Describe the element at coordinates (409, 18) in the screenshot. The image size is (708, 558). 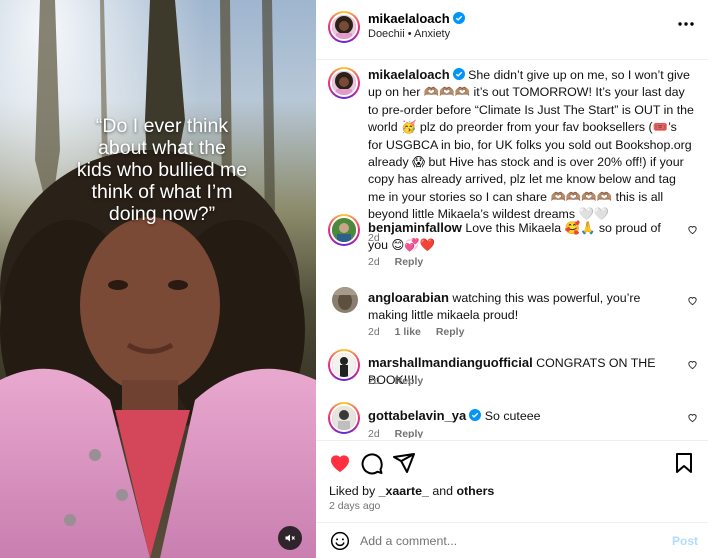
I see `author-username: mikaelaloach` at that location.